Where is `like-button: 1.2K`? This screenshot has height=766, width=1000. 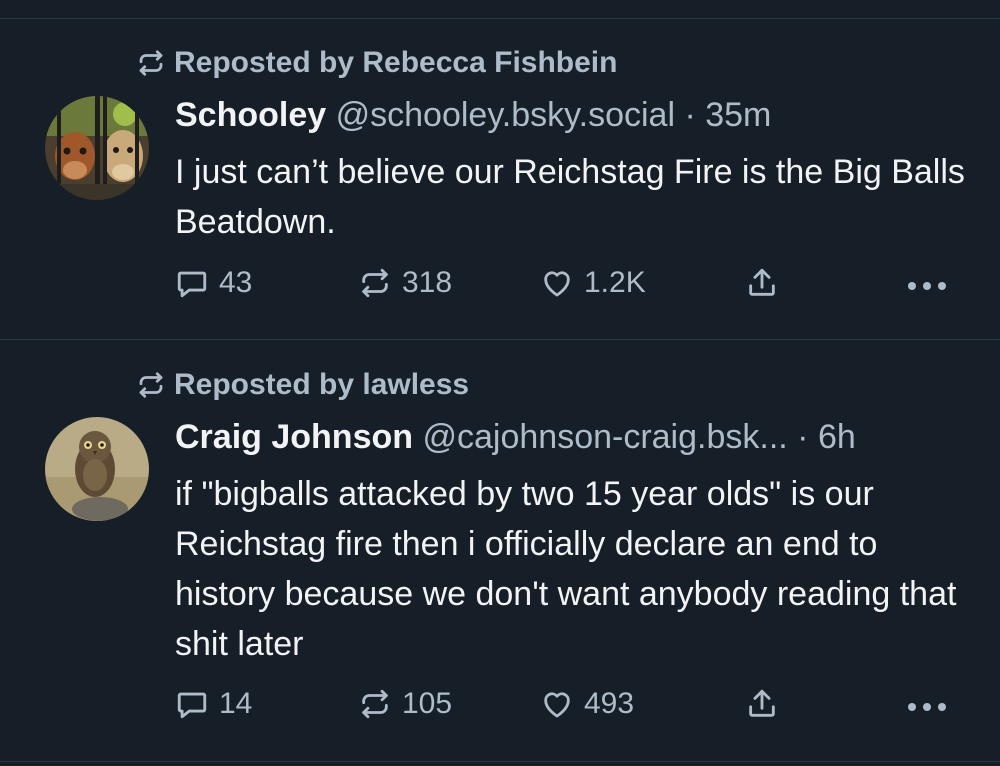 like-button: 1.2K is located at coordinates (593, 283).